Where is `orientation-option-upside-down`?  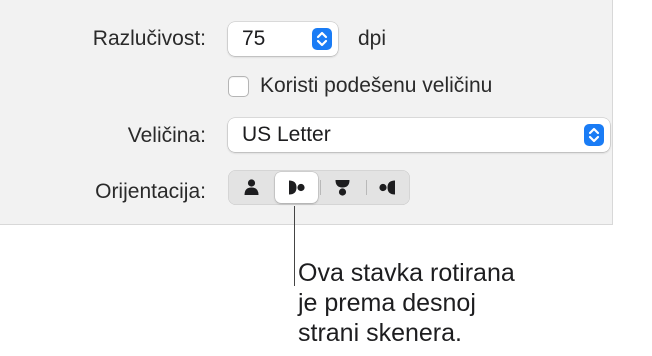 orientation-option-upside-down is located at coordinates (342, 187).